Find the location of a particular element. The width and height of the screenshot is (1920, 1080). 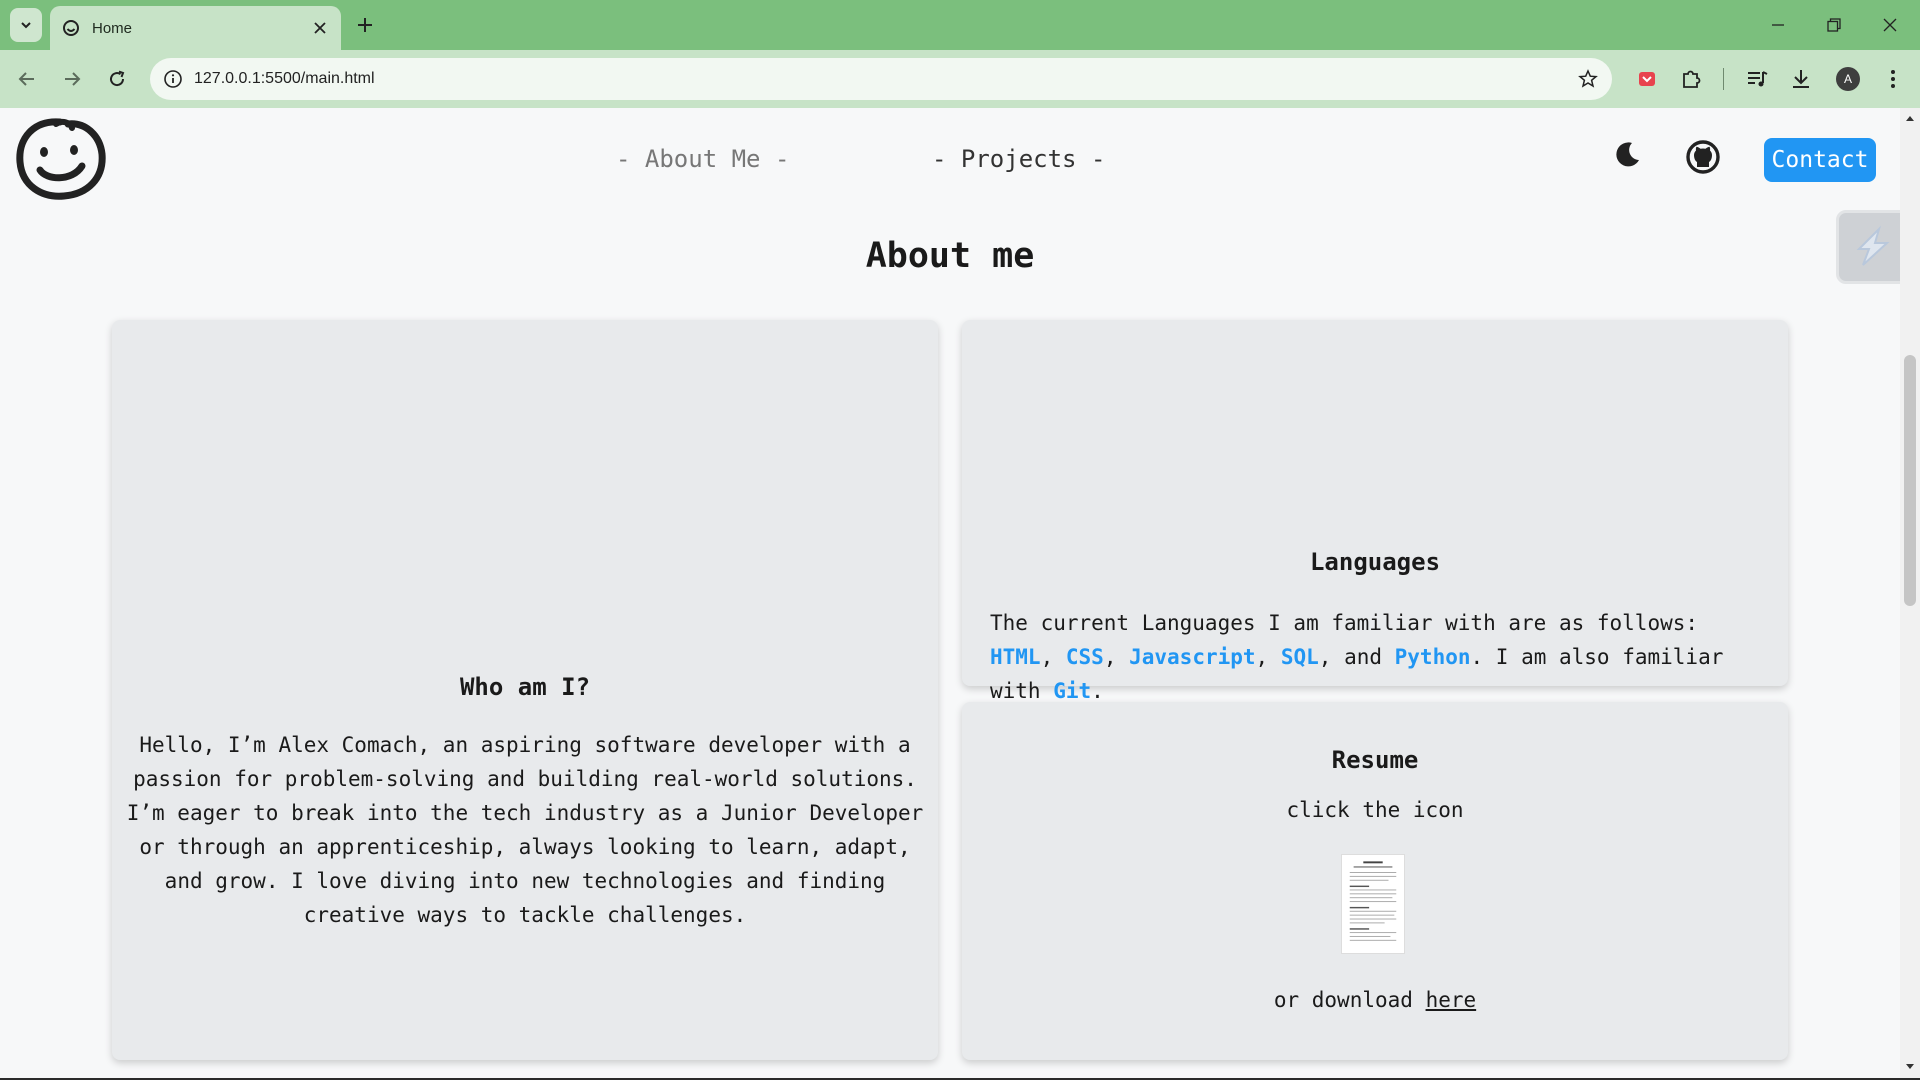

language-link-html: HTML is located at coordinates (1015, 657).